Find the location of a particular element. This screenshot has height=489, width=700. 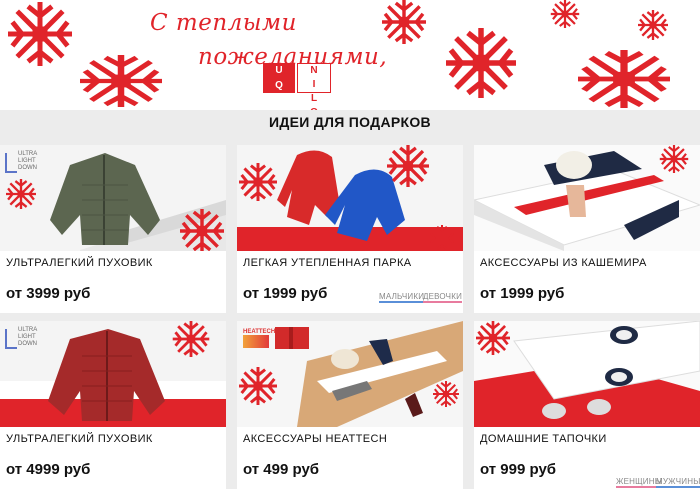

logo-box-left: U Q is located at coordinates (279, 78).